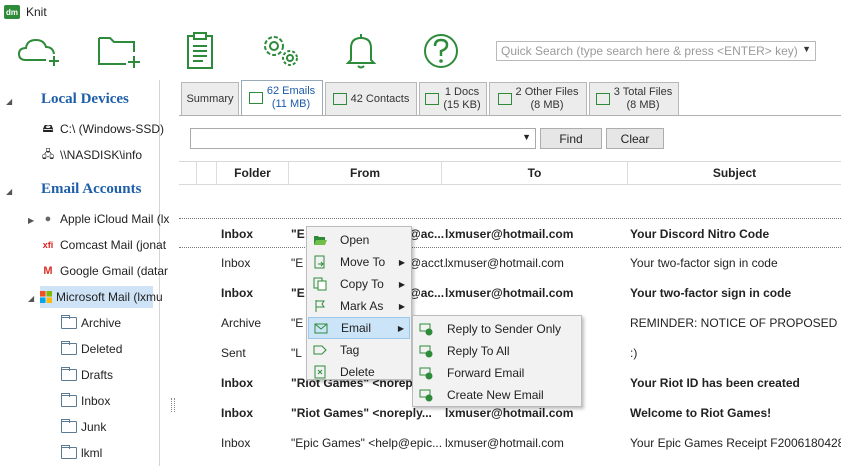 This screenshot has height=466, width=841. Describe the element at coordinates (207, 173) in the screenshot. I see `grid-icon-col` at that location.